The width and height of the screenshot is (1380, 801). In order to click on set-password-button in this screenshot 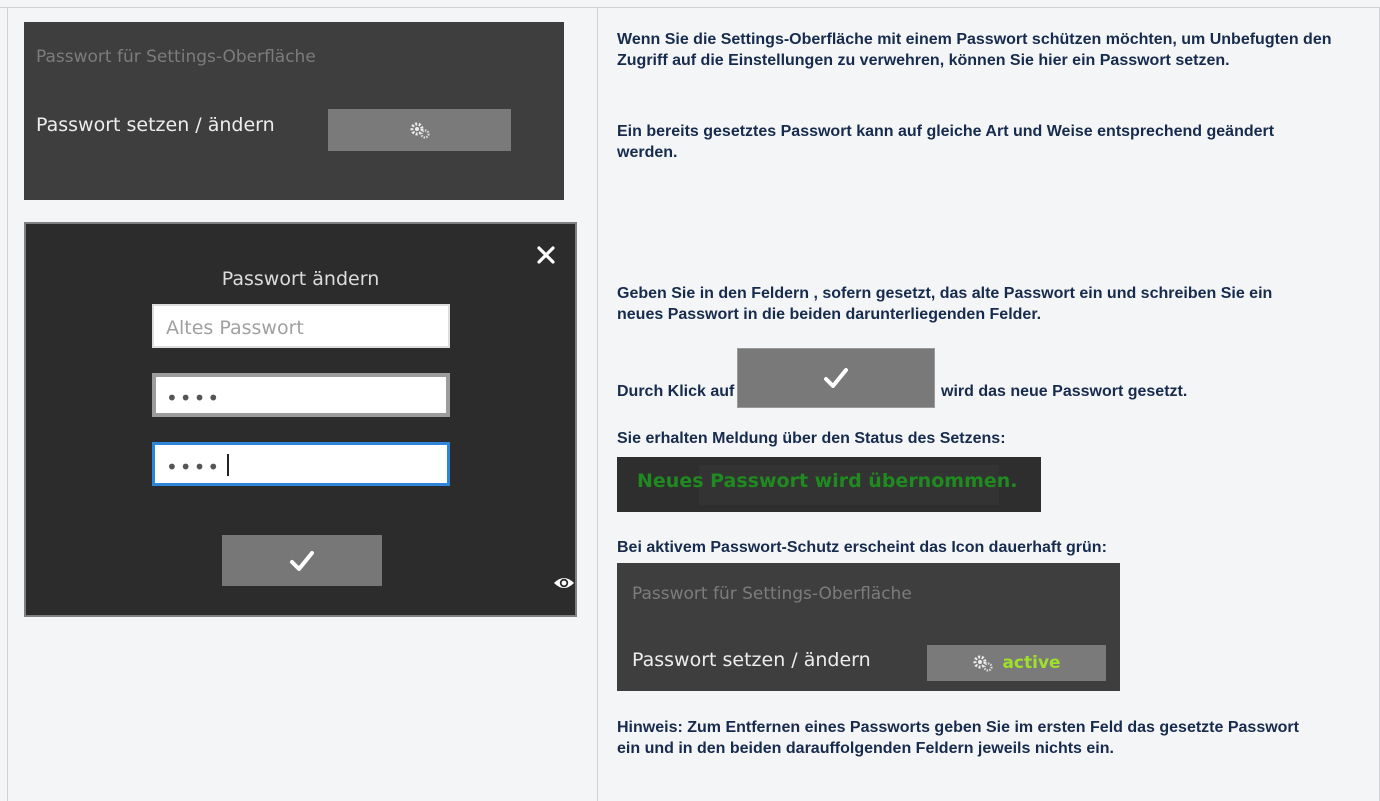, I will do `click(419, 130)`.